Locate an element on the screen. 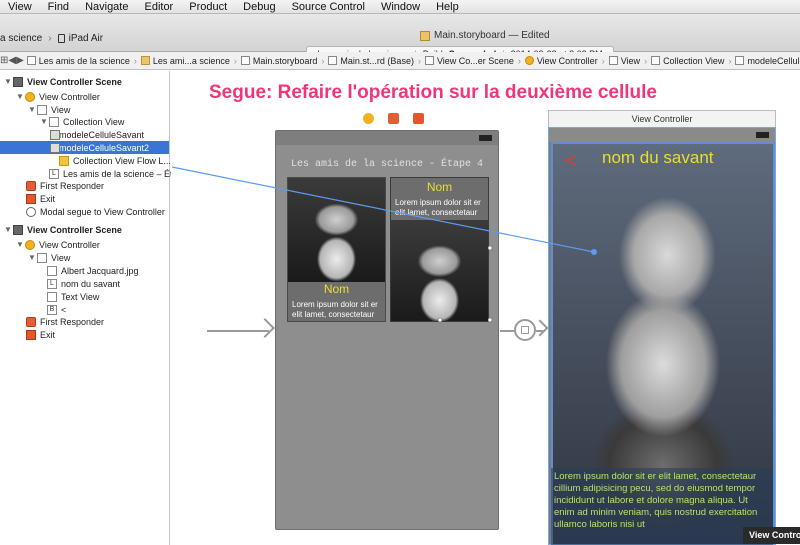 This screenshot has width=800, height=545. menu-view: View is located at coordinates (20, 7).